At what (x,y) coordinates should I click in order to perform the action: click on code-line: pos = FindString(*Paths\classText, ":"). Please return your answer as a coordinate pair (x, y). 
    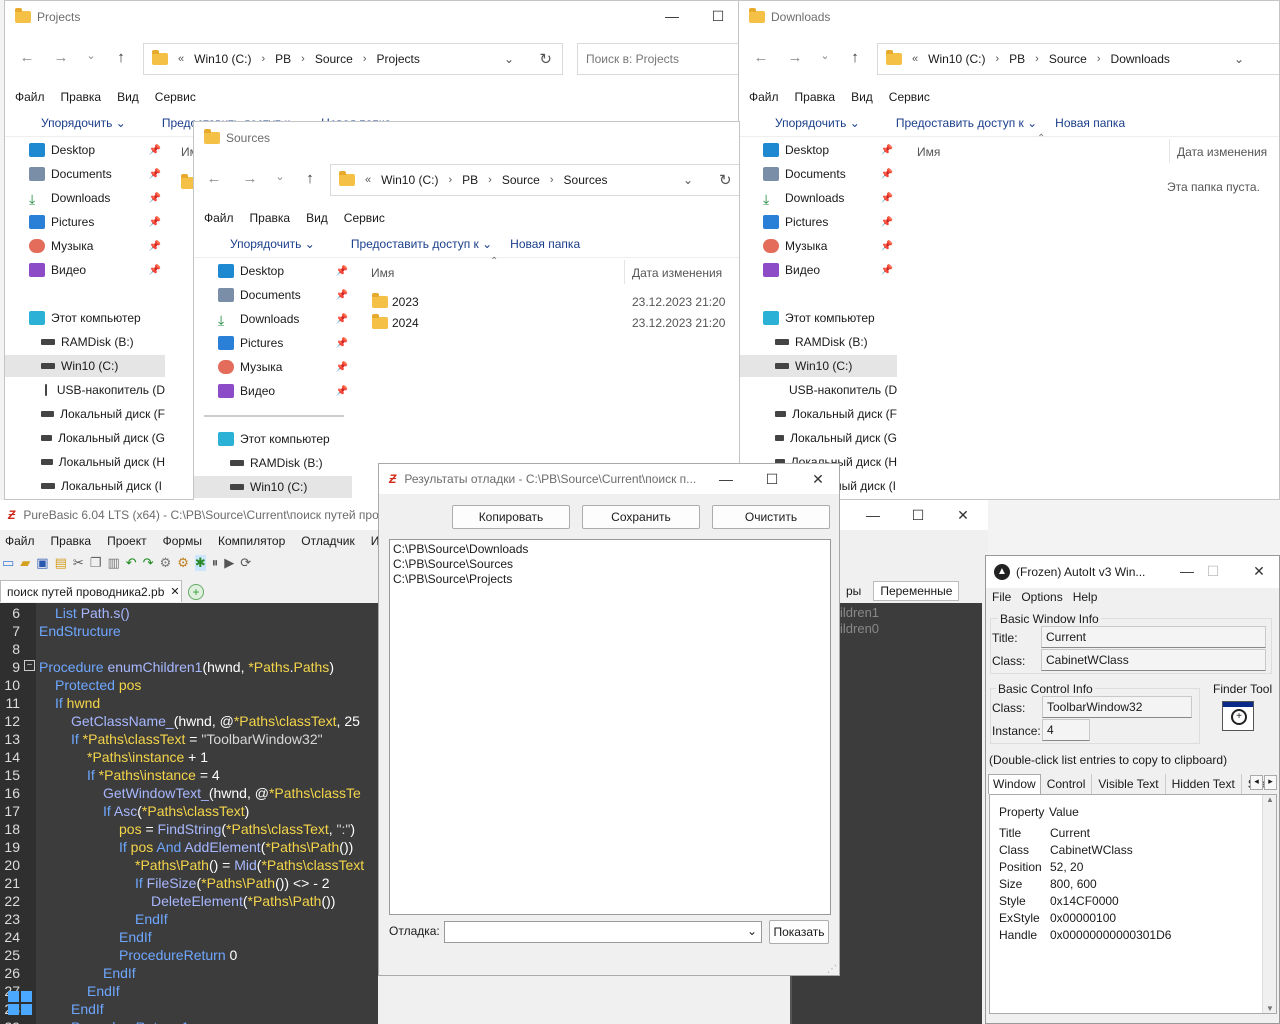
    Looking at the image, I should click on (237, 829).